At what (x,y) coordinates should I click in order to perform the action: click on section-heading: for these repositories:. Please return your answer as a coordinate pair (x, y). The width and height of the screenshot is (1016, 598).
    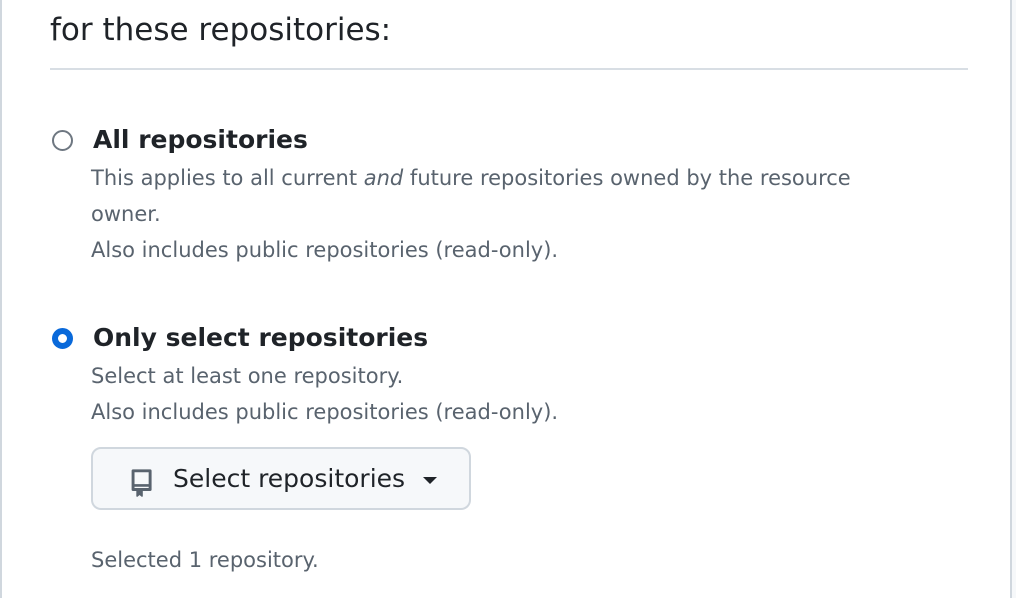
    Looking at the image, I should click on (221, 30).